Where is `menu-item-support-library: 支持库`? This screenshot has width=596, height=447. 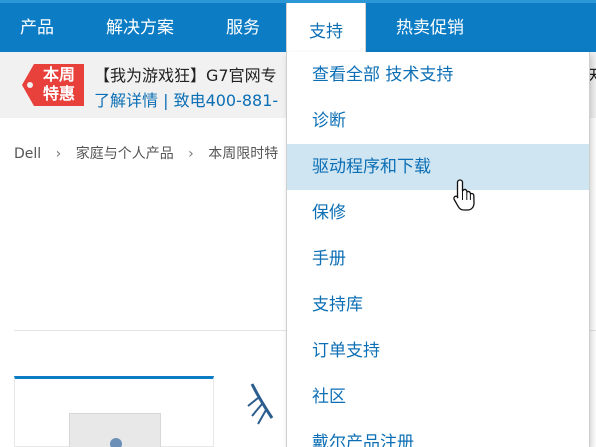 menu-item-support-library: 支持库 is located at coordinates (438, 305).